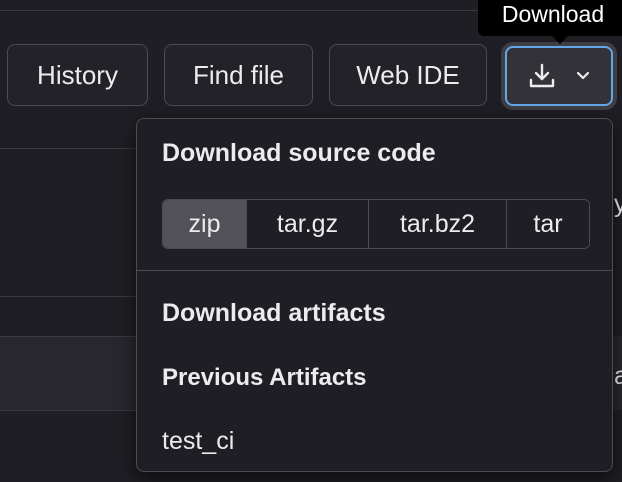 Image resolution: width=622 pixels, height=482 pixels. Describe the element at coordinates (438, 224) in the screenshot. I see `format-tar-bz2-button: tar.bz2` at that location.